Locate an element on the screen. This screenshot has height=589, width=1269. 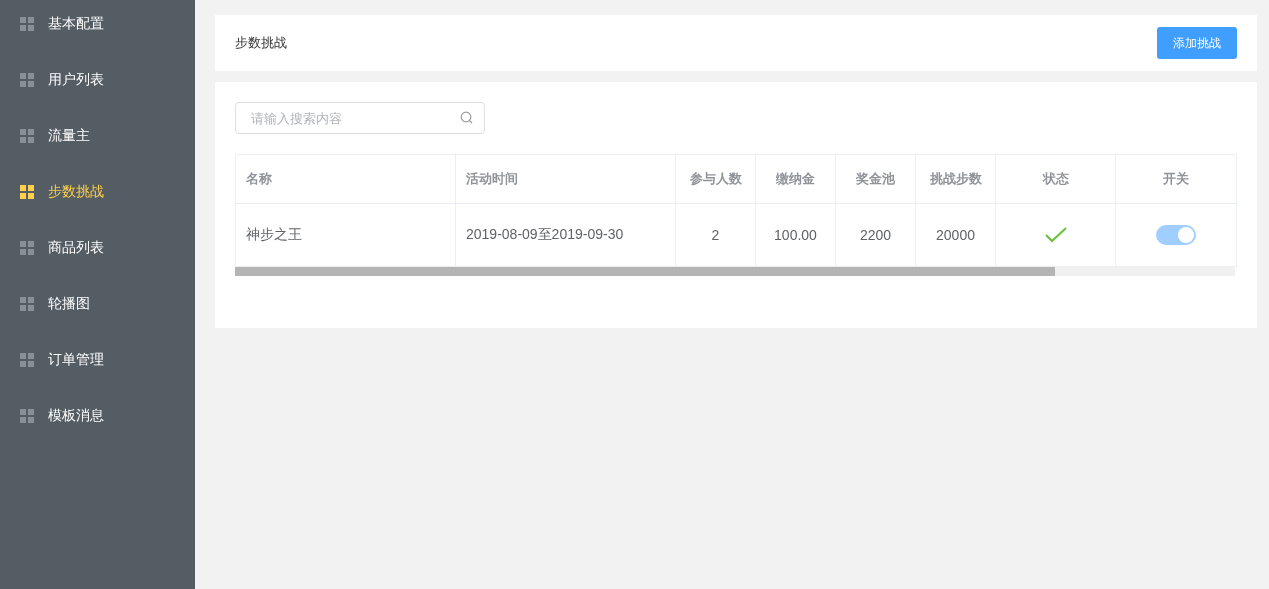
column-header: 缴纳金 is located at coordinates (796, 179).